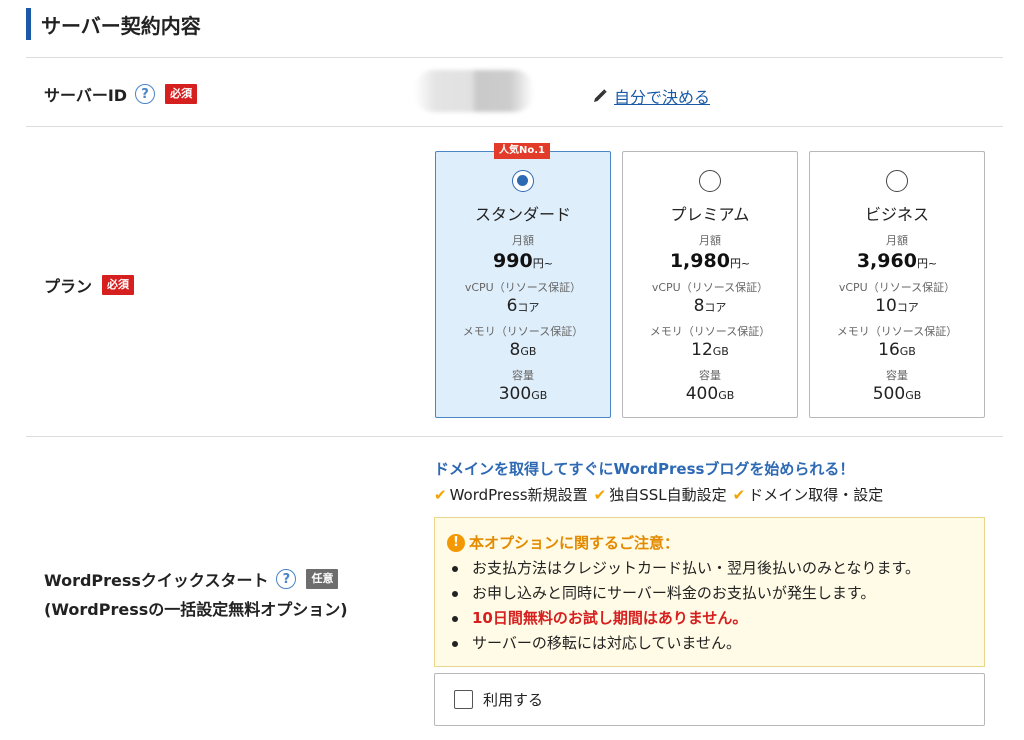 The image size is (1024, 740). I want to click on cpu-value: 10コア, so click(897, 306).